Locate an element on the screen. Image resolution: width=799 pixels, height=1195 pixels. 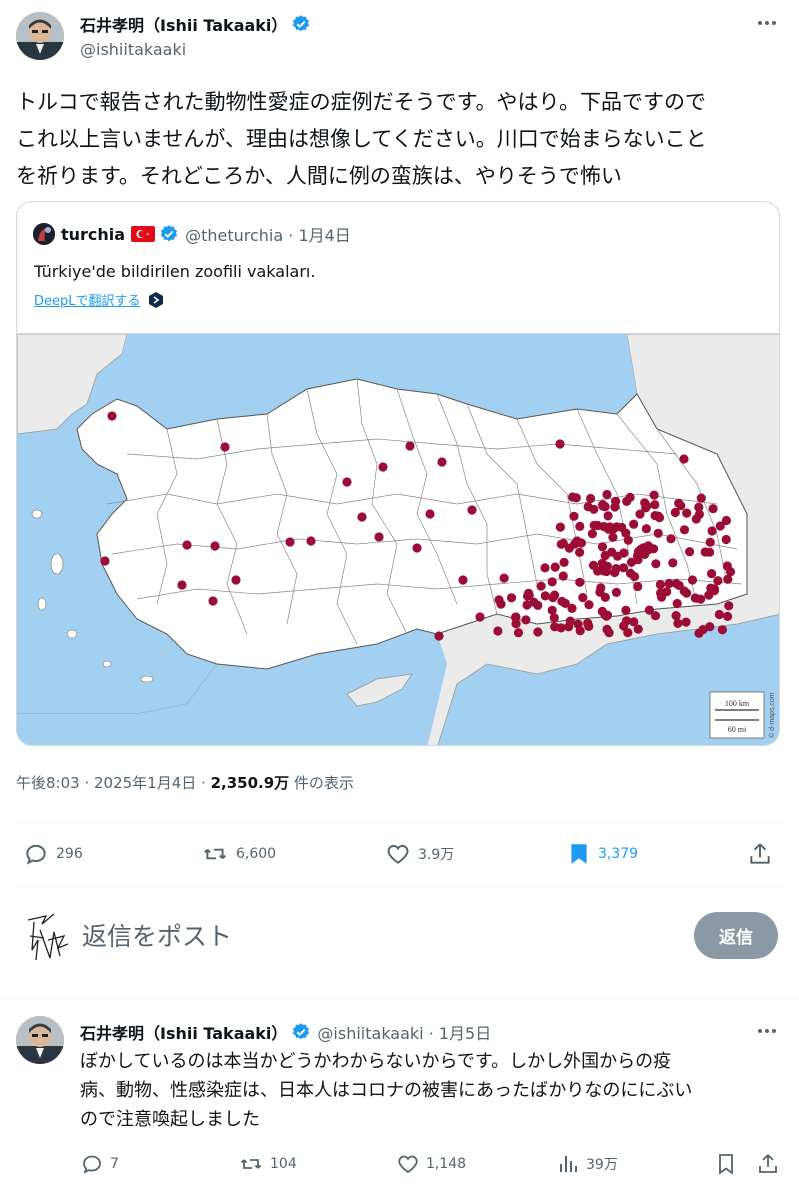
translate-label: DeepLで翻訳する is located at coordinates (87, 299).